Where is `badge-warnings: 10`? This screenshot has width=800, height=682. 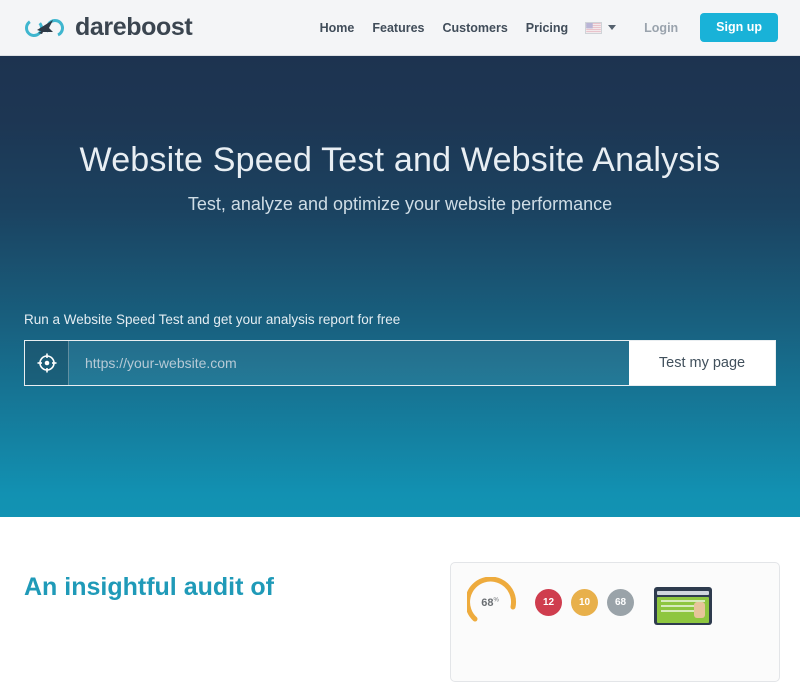 badge-warnings: 10 is located at coordinates (584, 602).